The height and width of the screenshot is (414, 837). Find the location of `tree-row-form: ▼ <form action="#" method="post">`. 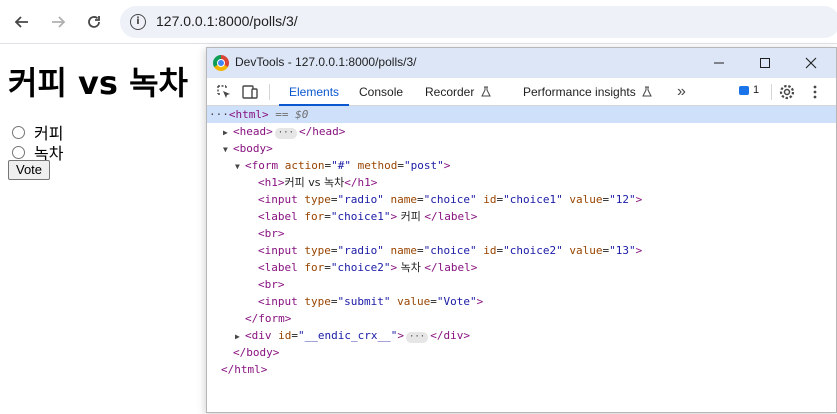

tree-row-form: ▼ <form action="#" method="post"> is located at coordinates (342, 165).